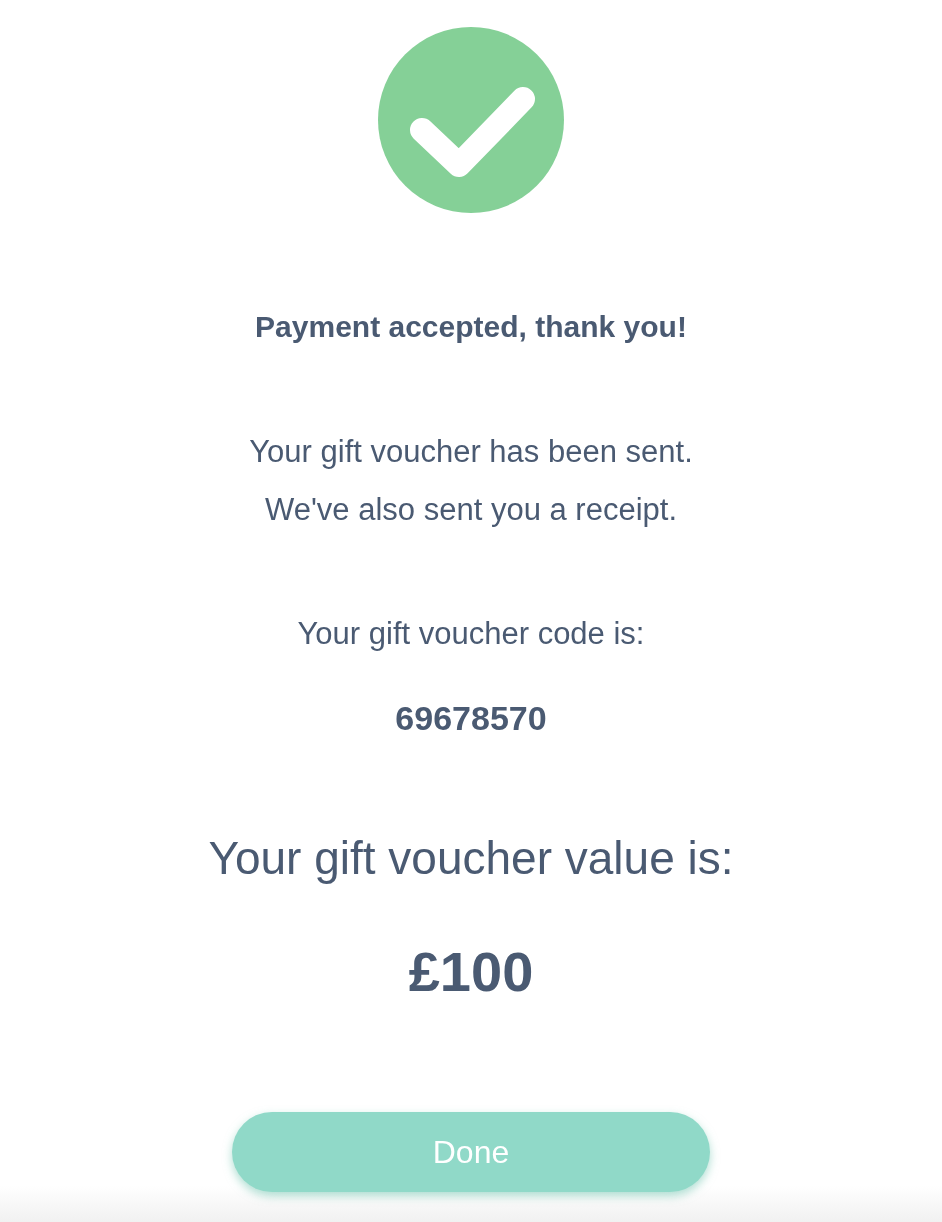 This screenshot has height=1222, width=942. What do you see at coordinates (471, 1152) in the screenshot?
I see `done-button: Done` at bounding box center [471, 1152].